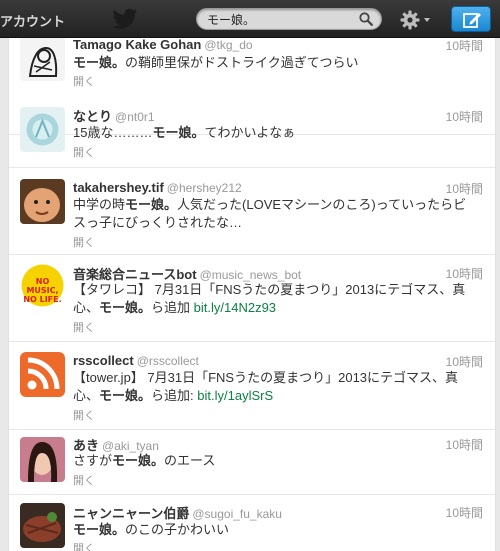  I want to click on tweet-item: なとり @nt0r1 10時間 15歳な………モー娘。てわかいよなぁ 開く, so click(252, 133).